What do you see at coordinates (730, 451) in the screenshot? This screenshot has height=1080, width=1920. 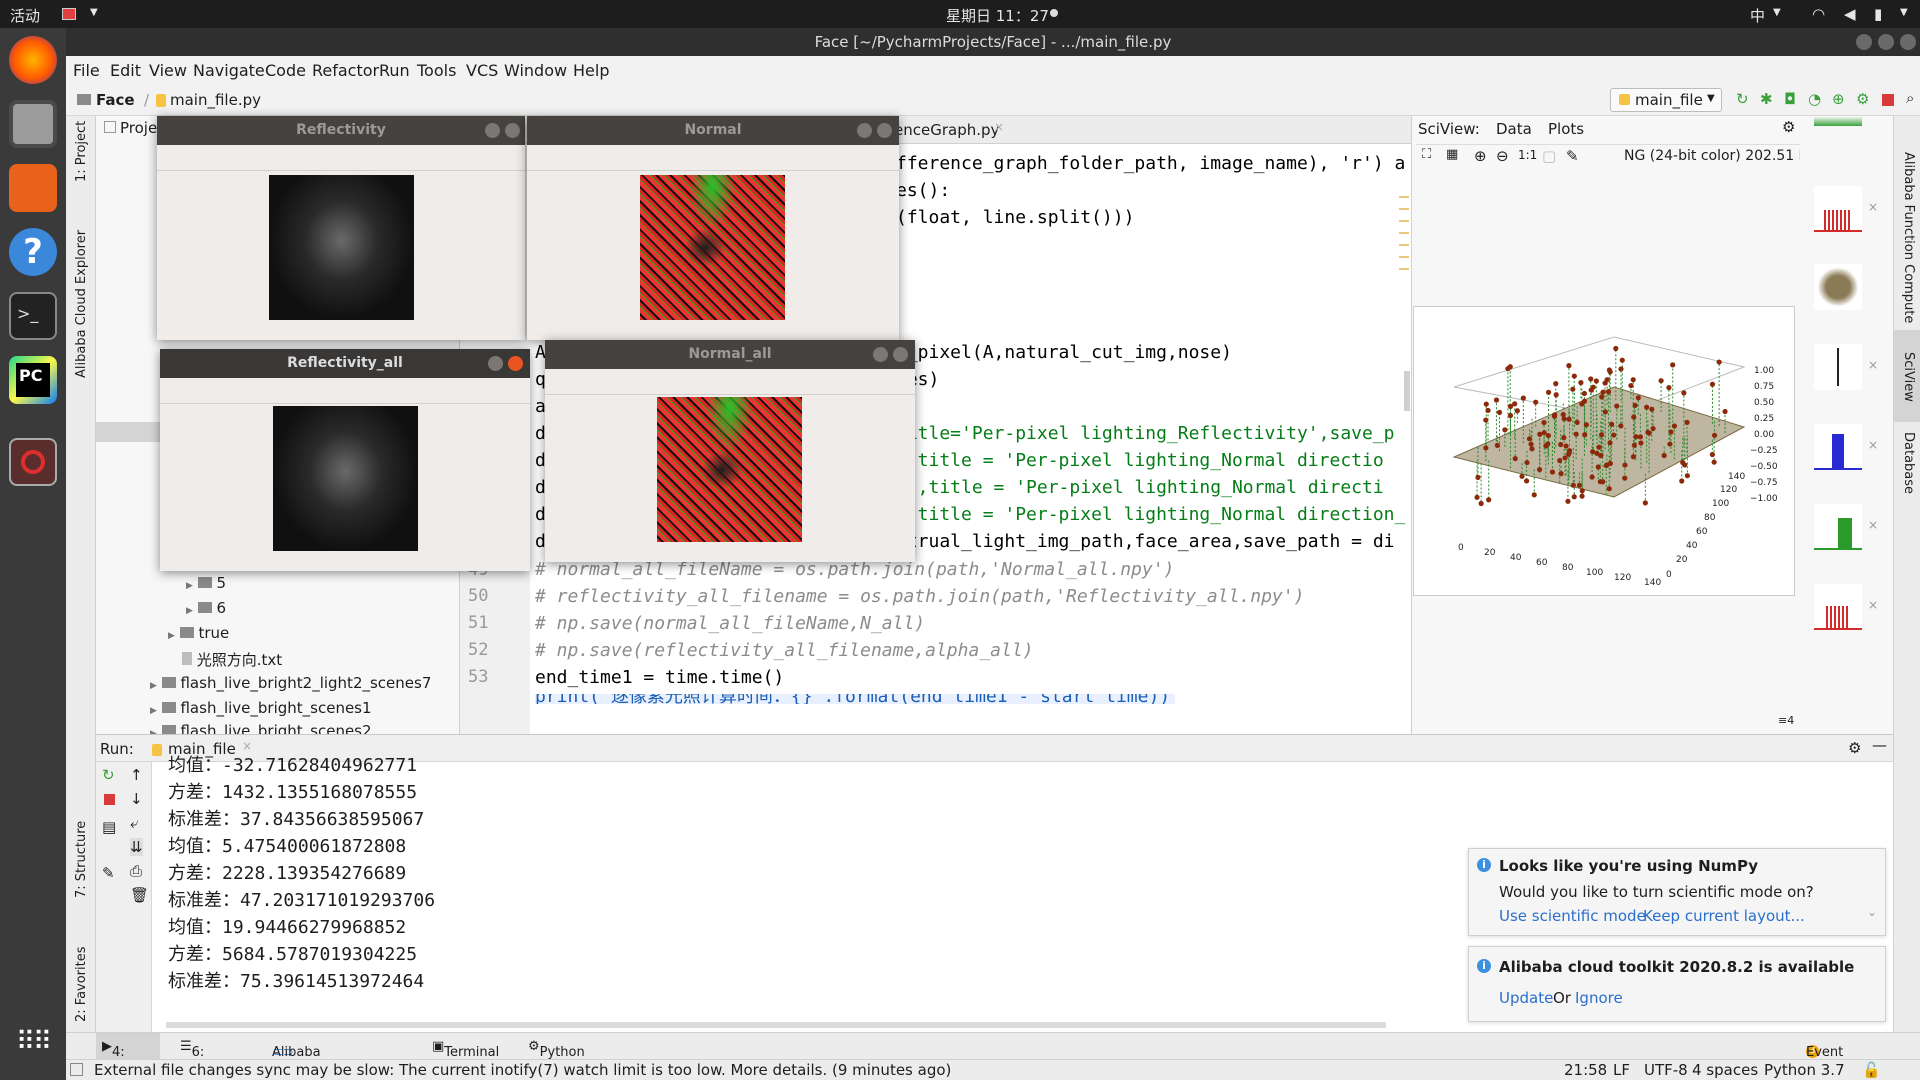 I see `normal-all-window: Normal_all` at bounding box center [730, 451].